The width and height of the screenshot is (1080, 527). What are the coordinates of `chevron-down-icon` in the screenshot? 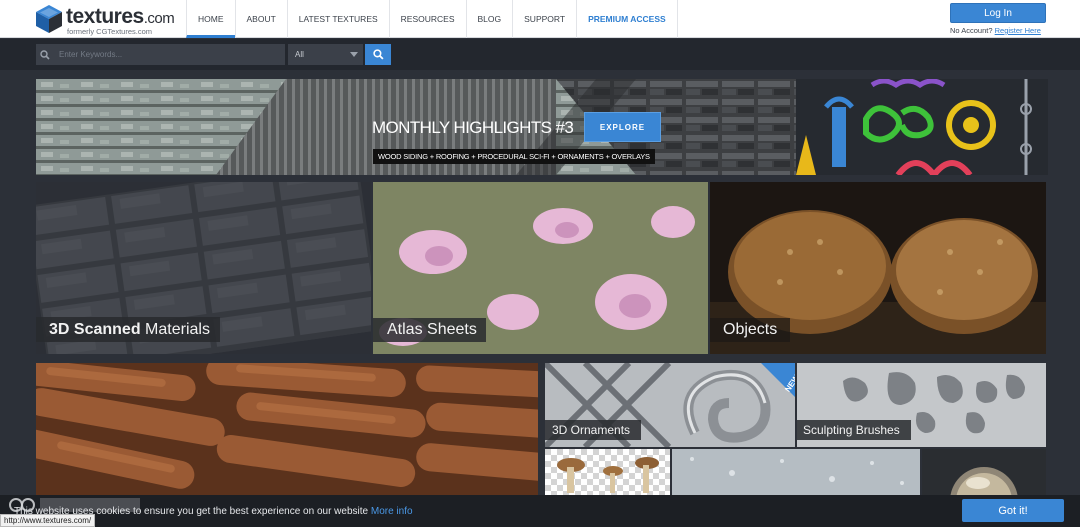 It's located at (354, 54).